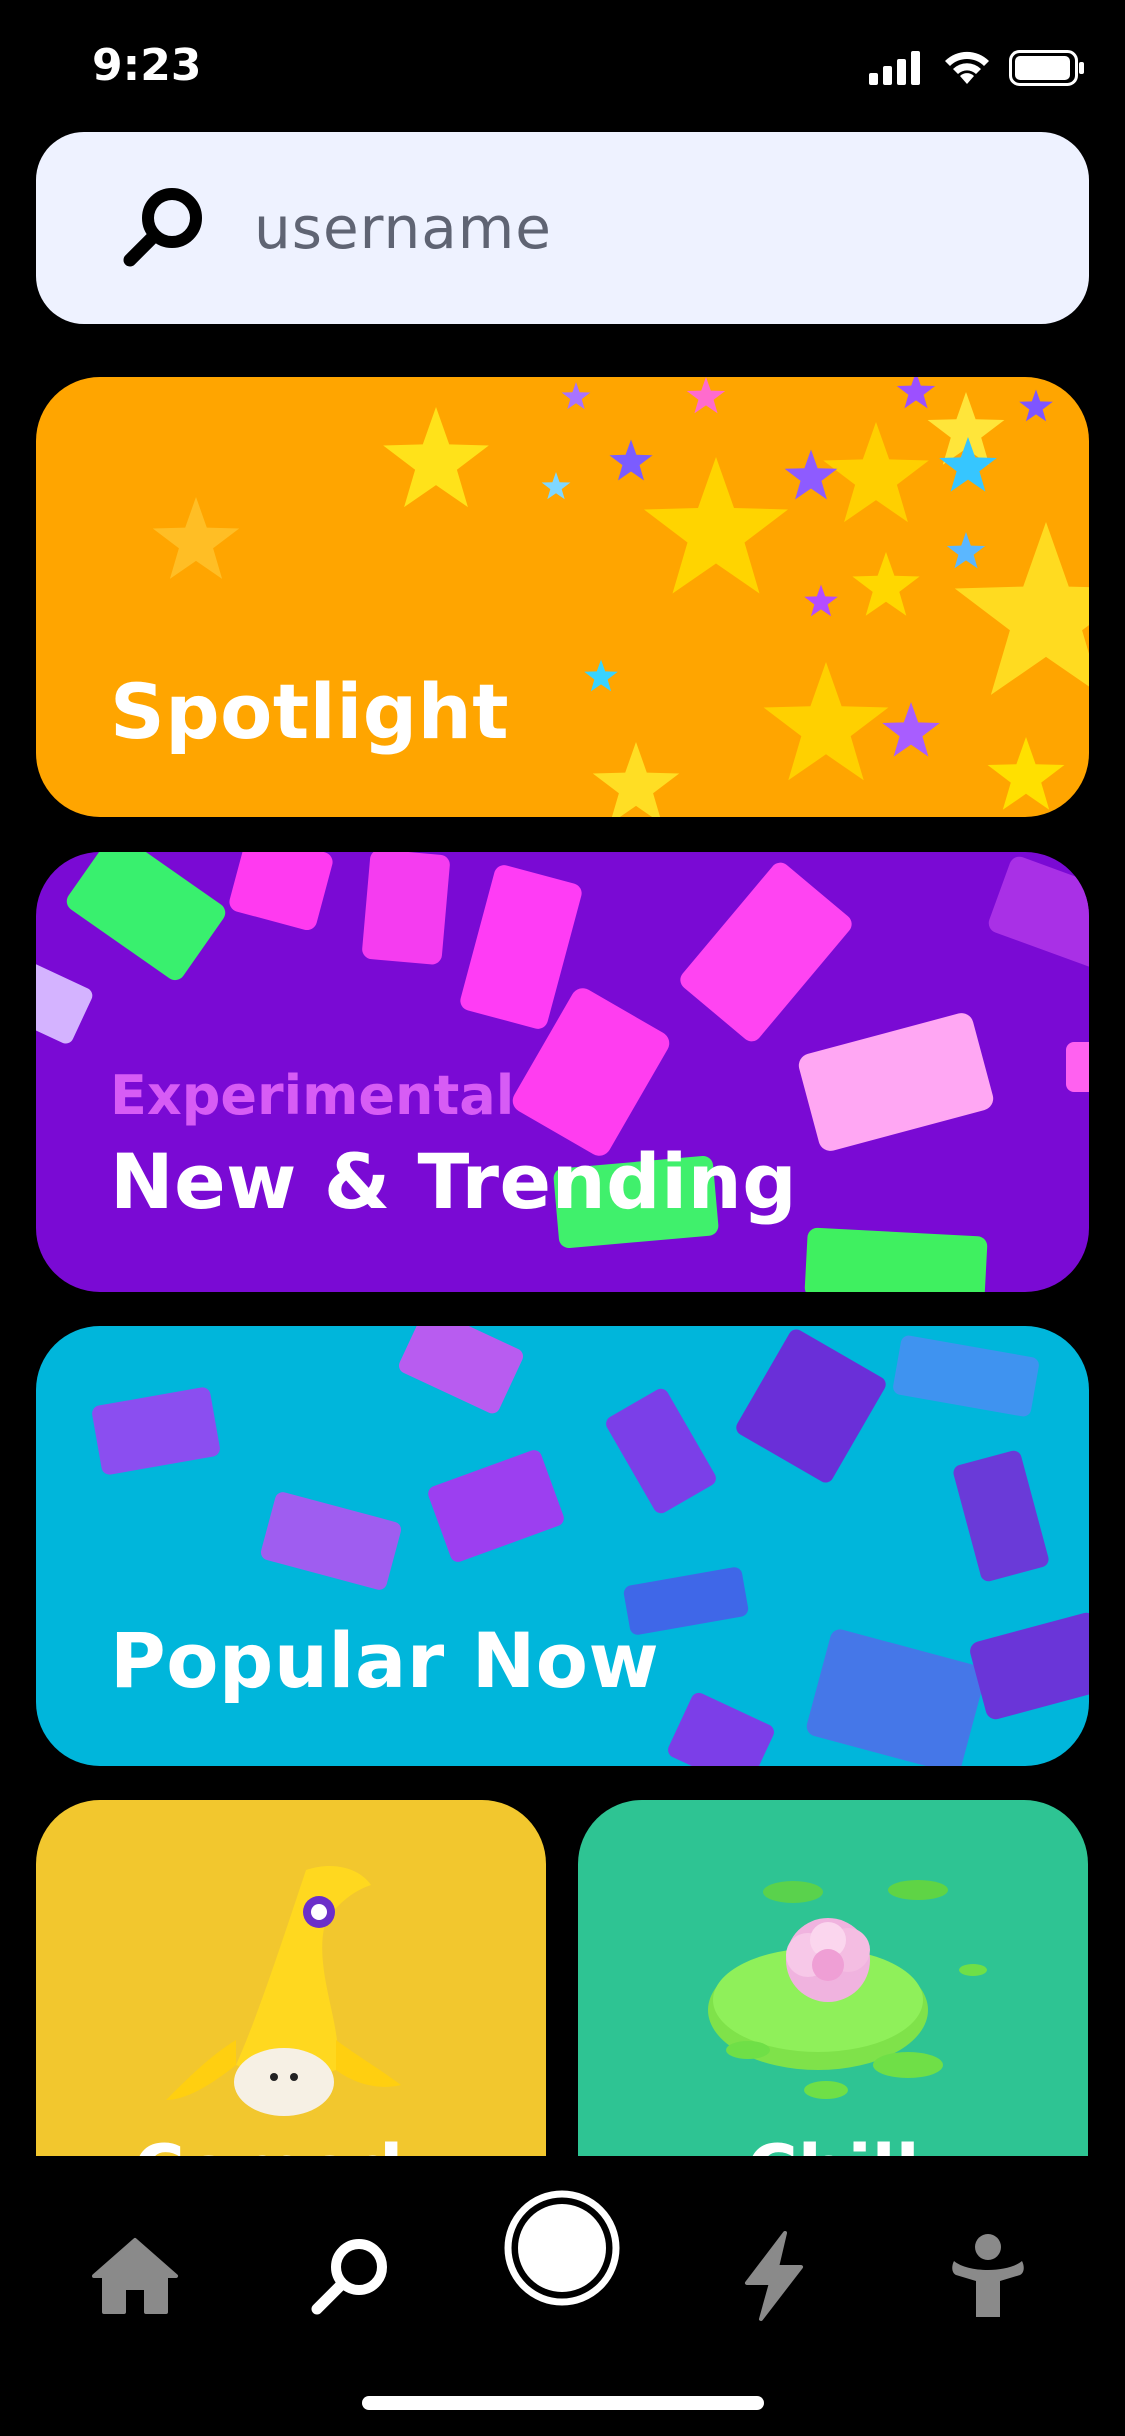  I want to click on bottom-nav, so click(562, 2296).